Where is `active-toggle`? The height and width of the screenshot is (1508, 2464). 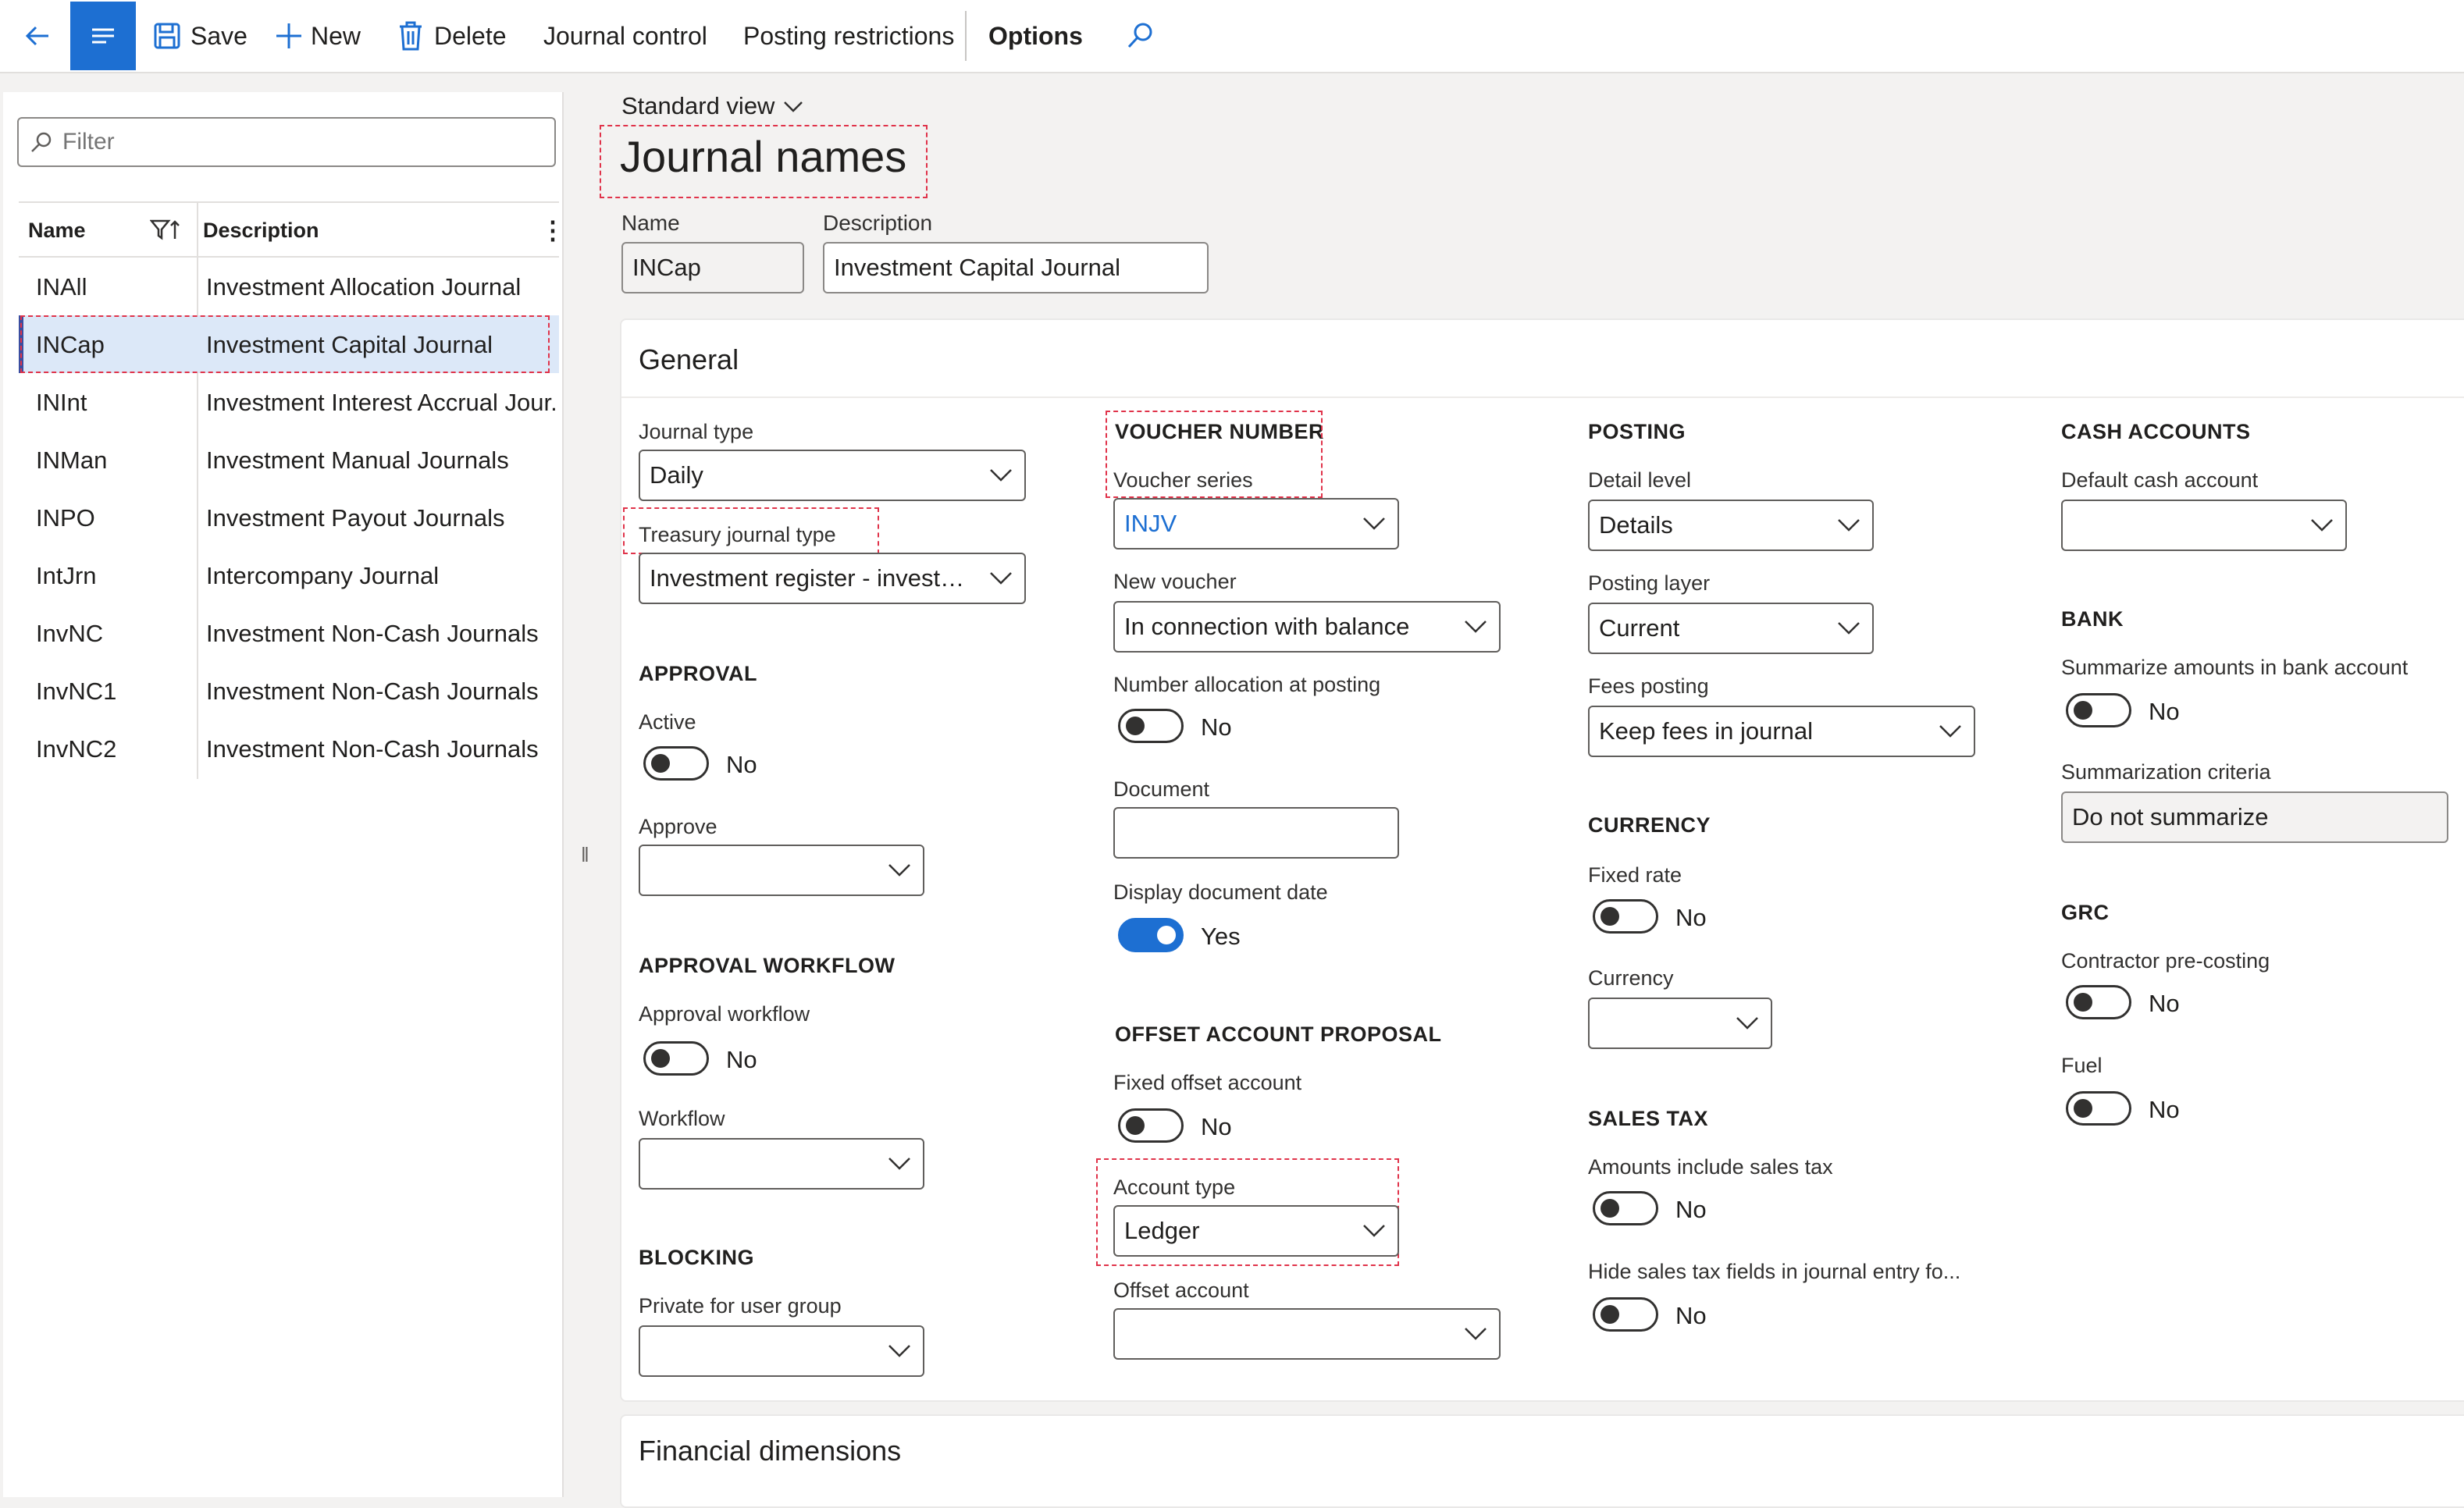
active-toggle is located at coordinates (676, 763).